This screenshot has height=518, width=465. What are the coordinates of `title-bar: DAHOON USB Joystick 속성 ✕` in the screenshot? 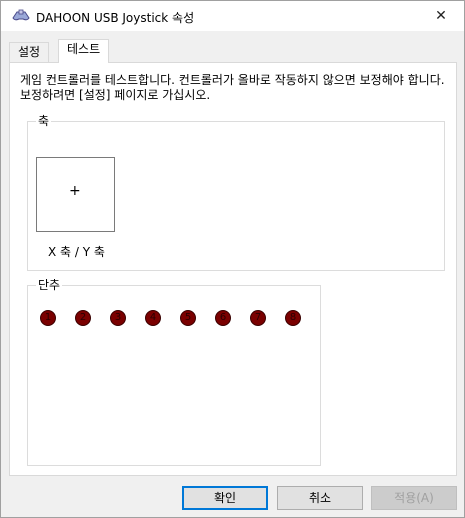 It's located at (232, 16).